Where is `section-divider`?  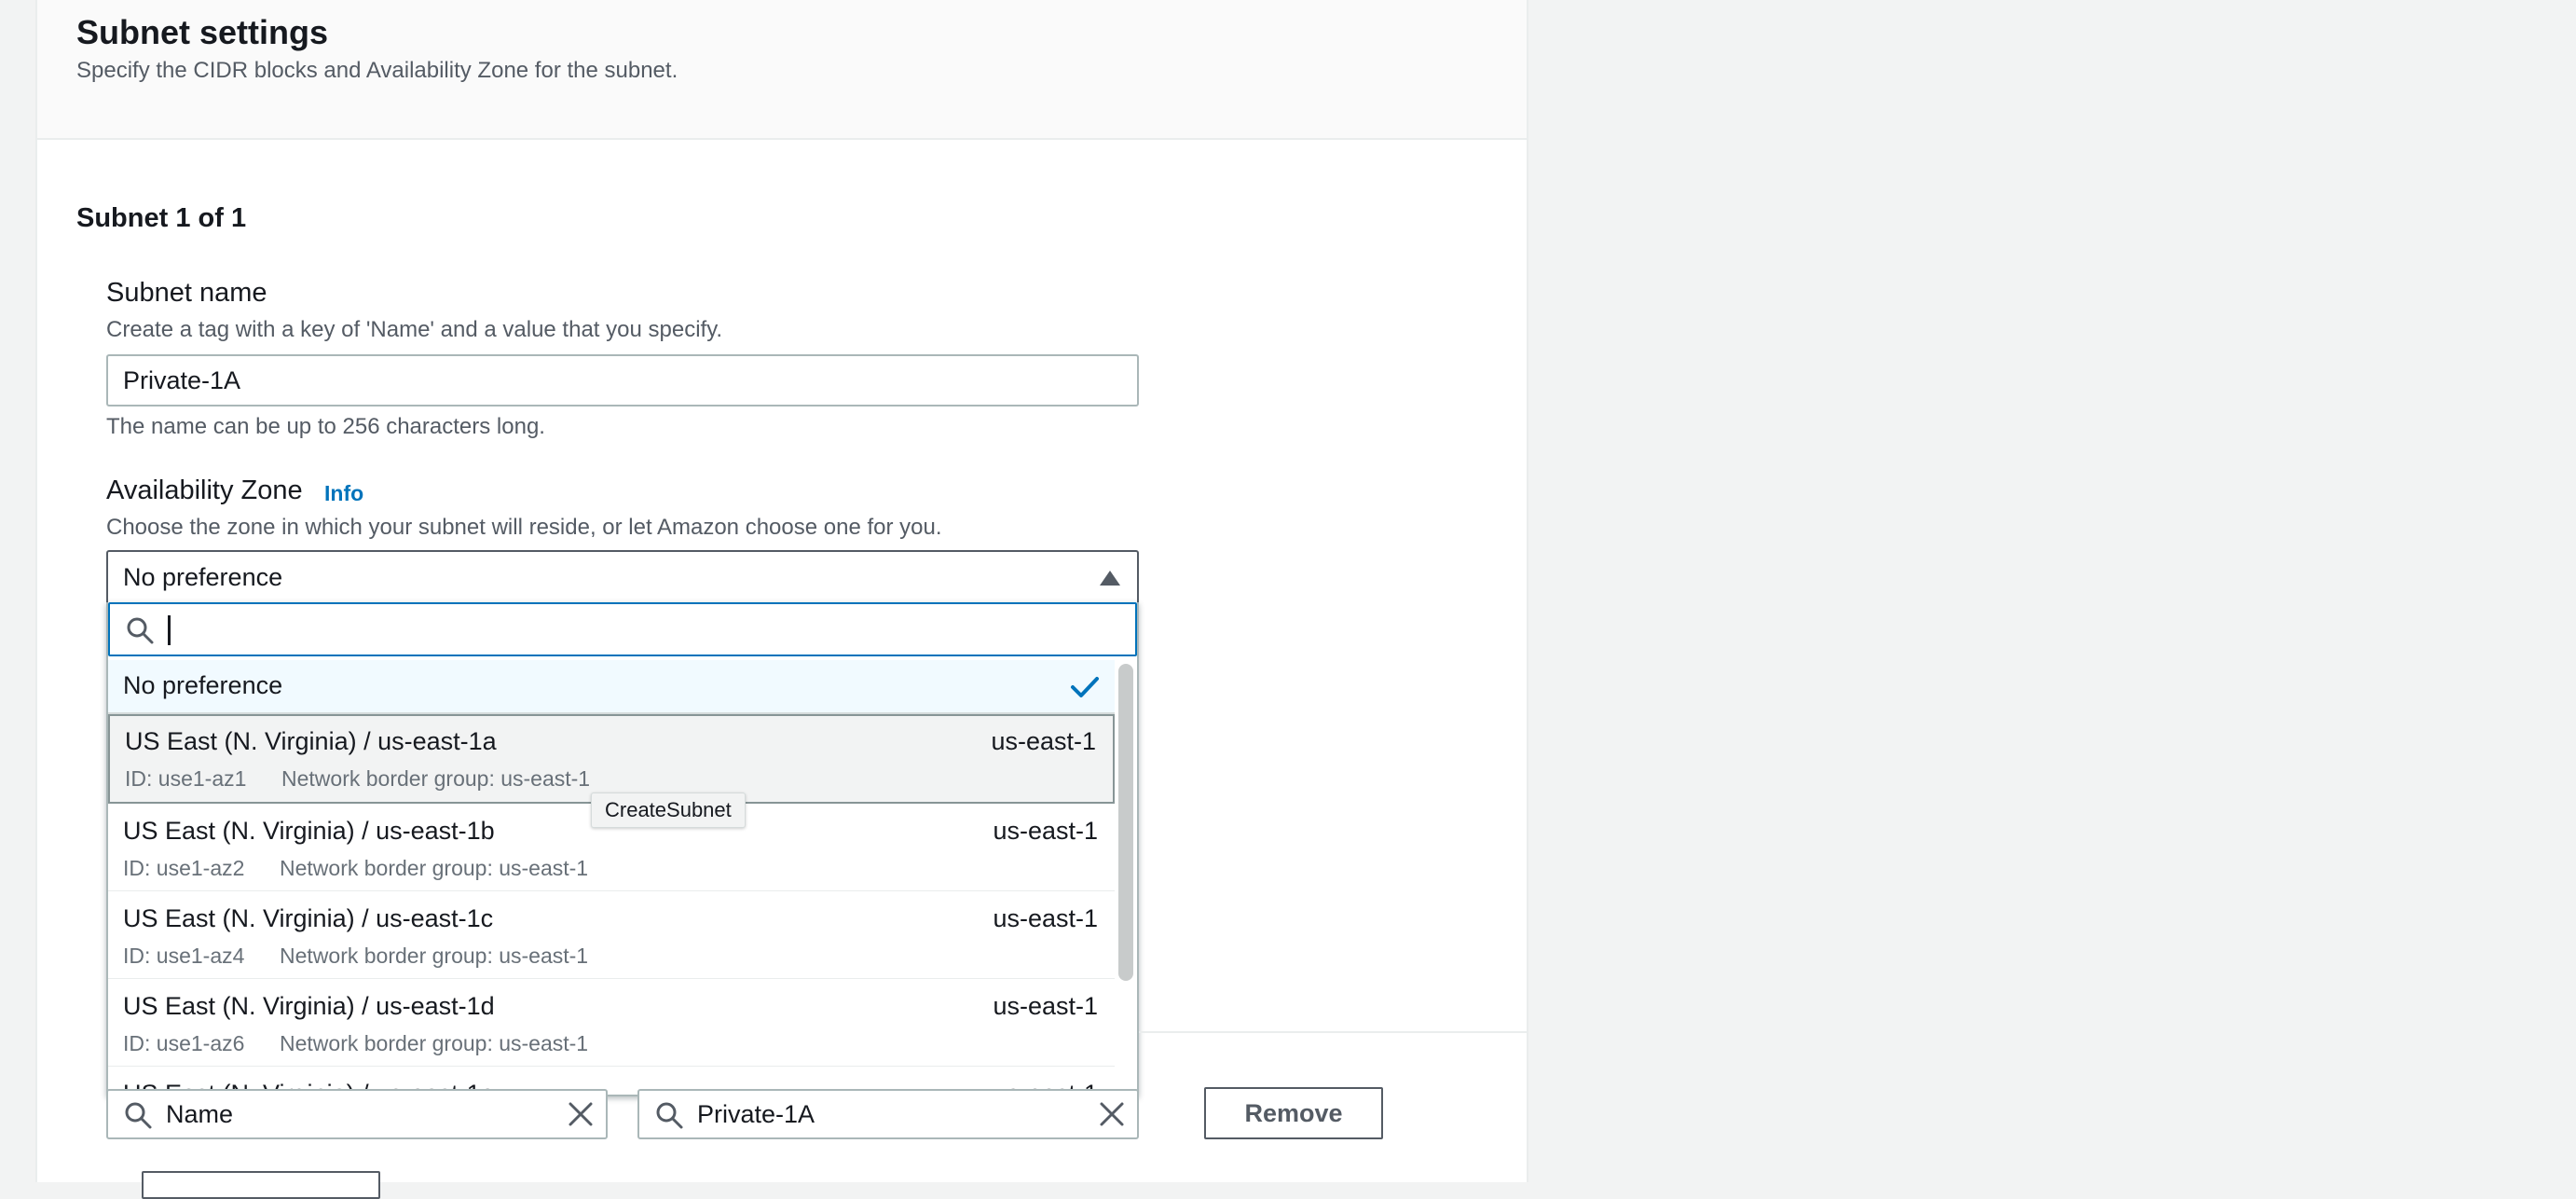
section-divider is located at coordinates (1333, 1032).